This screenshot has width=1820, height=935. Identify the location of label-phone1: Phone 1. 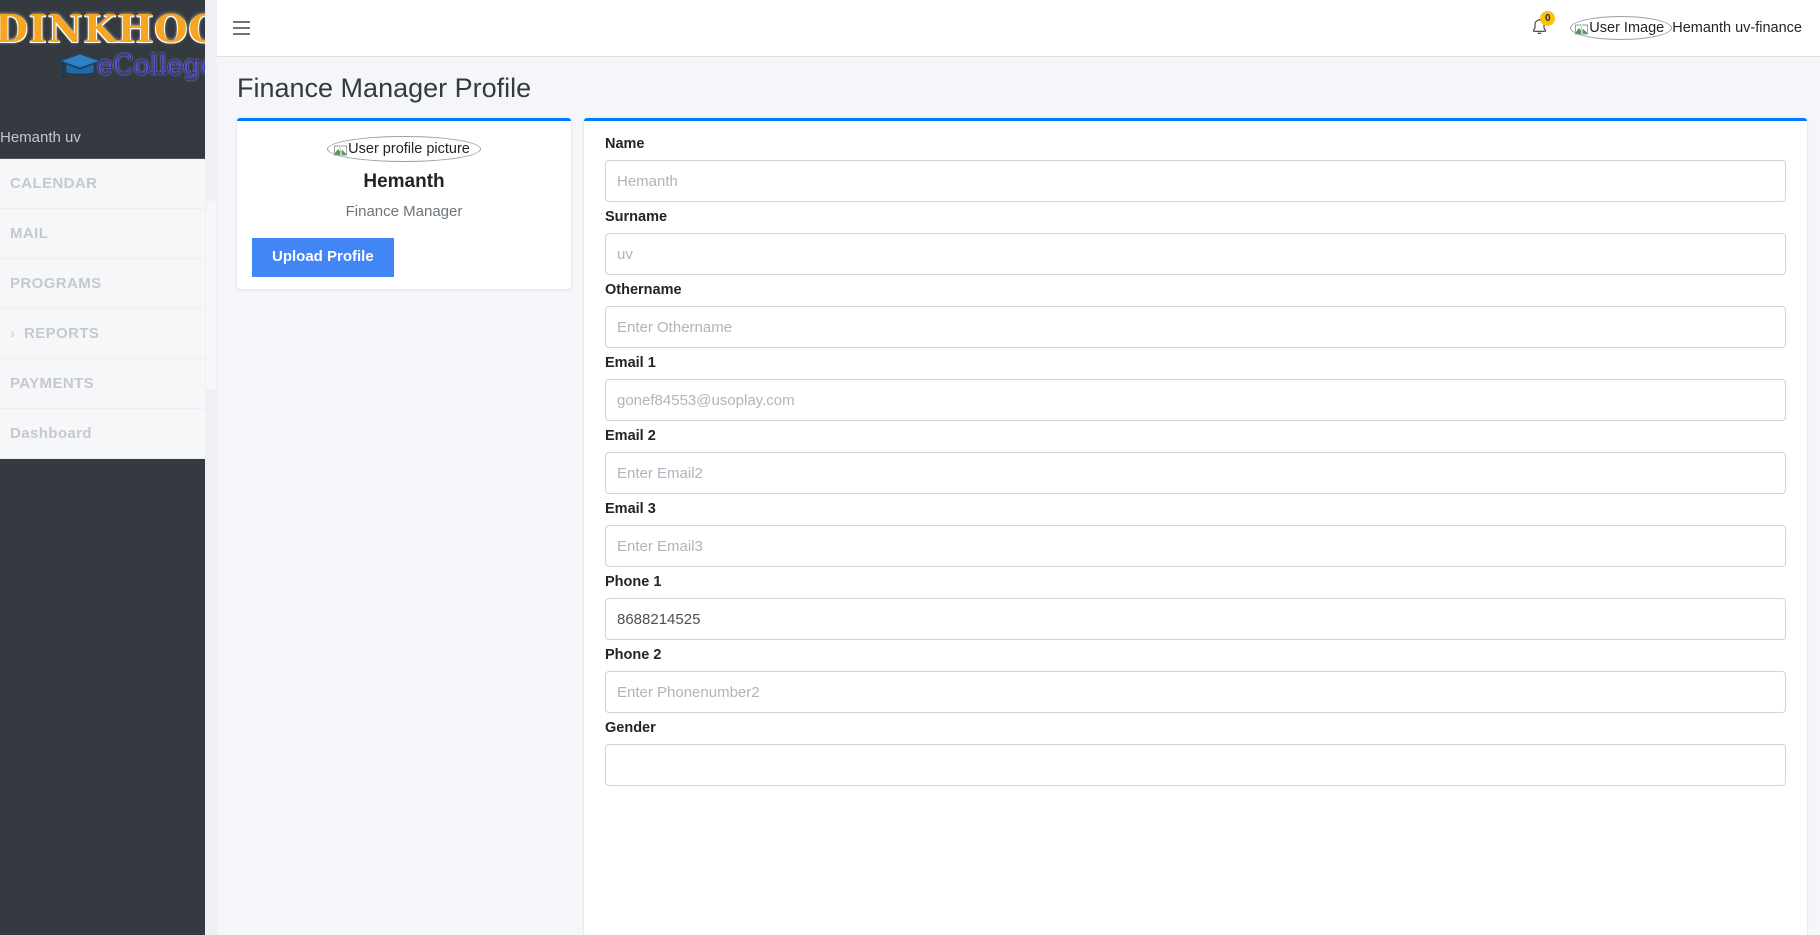
(633, 582).